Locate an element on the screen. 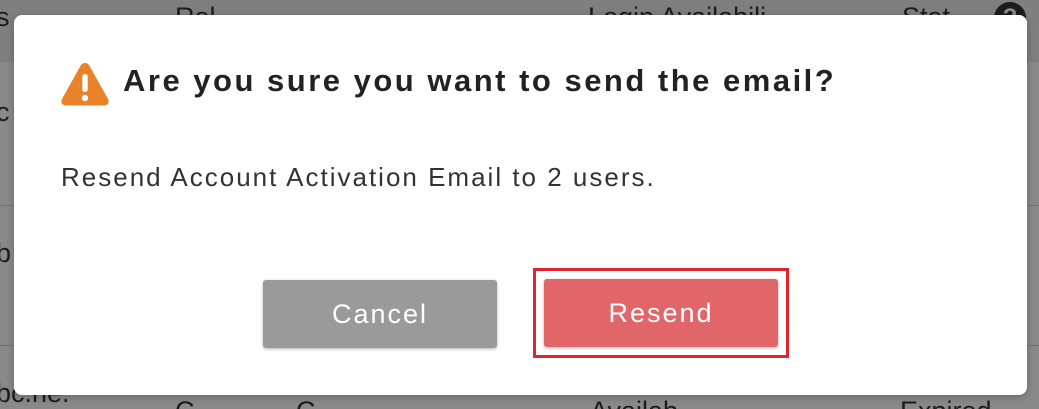 The width and height of the screenshot is (1039, 409). cancel-button: Cancel is located at coordinates (380, 314).